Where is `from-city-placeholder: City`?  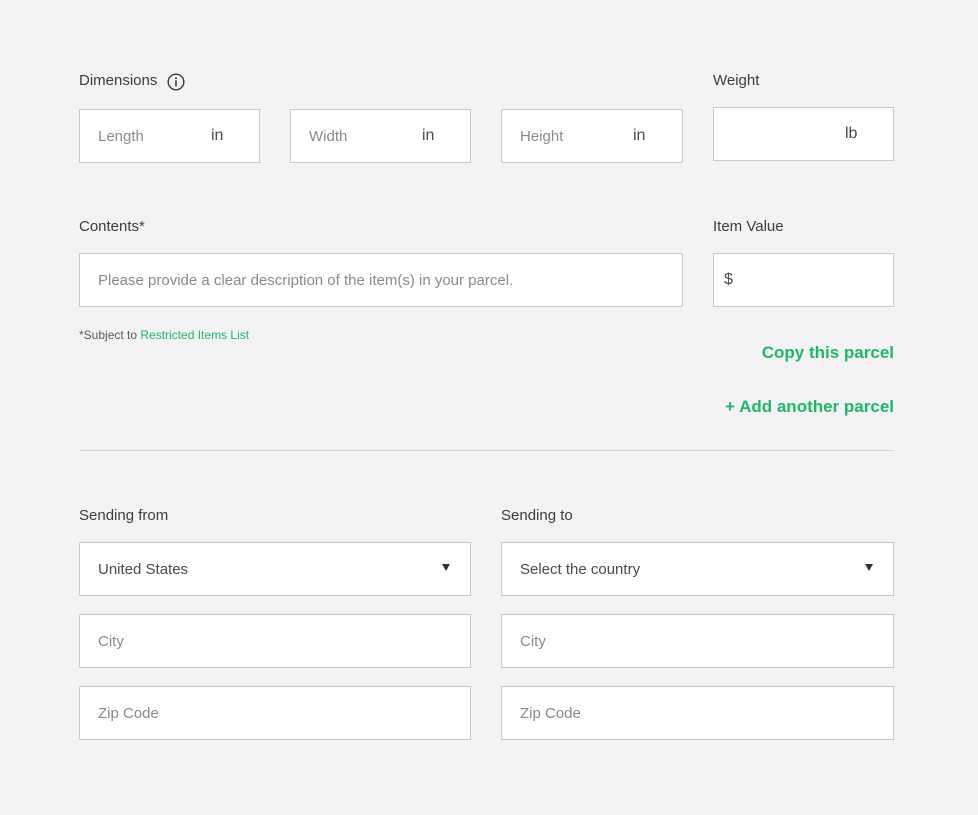
from-city-placeholder: City is located at coordinates (111, 641).